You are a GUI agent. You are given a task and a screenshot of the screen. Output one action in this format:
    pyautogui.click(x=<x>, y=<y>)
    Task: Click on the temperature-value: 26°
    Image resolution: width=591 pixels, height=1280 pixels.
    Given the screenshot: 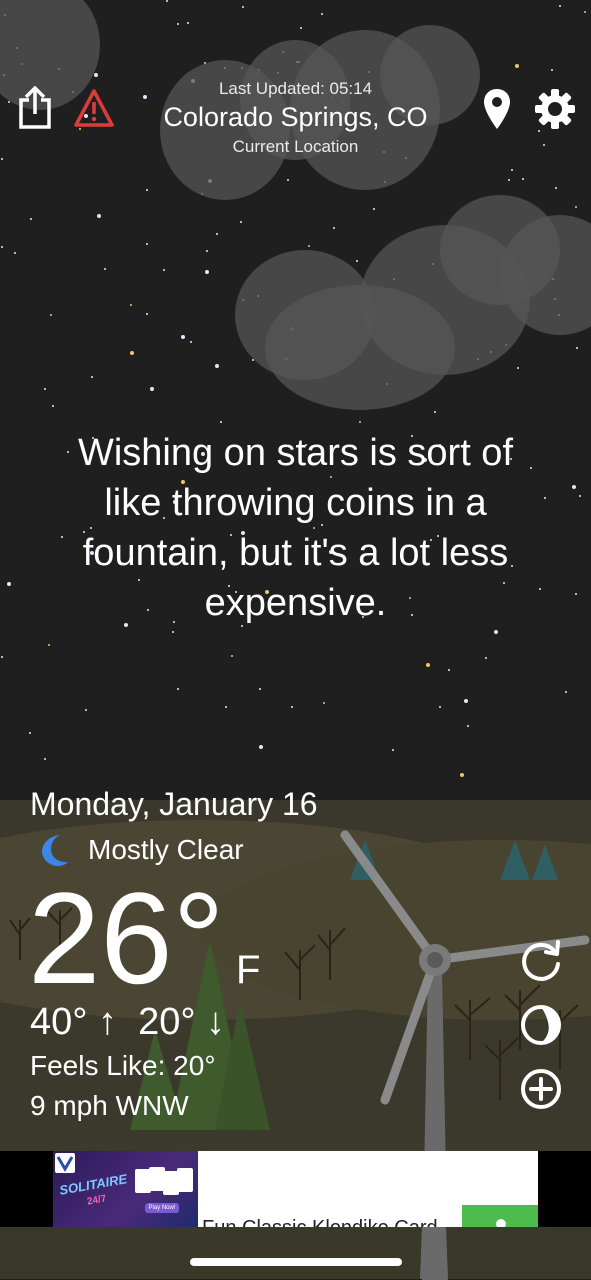 What is the action you would take?
    pyautogui.click(x=126, y=938)
    